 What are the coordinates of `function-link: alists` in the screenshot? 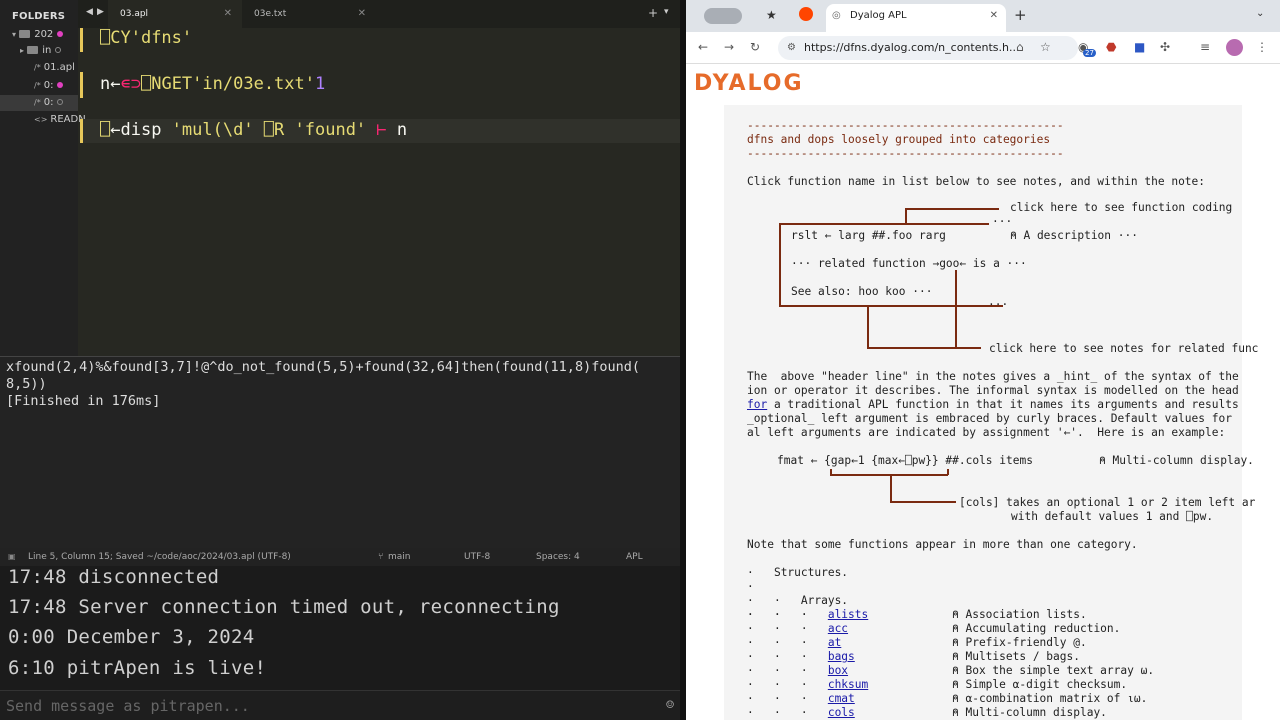 It's located at (848, 614).